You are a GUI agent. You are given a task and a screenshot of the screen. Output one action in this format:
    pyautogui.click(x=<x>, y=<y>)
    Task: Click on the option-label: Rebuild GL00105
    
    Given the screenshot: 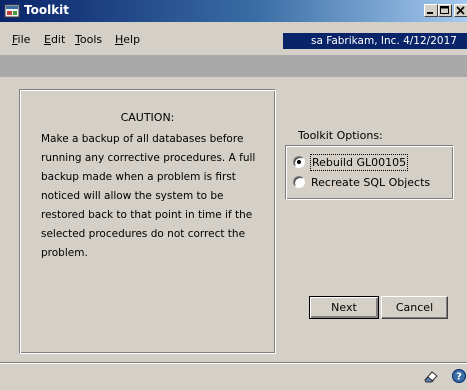 What is the action you would take?
    pyautogui.click(x=359, y=162)
    